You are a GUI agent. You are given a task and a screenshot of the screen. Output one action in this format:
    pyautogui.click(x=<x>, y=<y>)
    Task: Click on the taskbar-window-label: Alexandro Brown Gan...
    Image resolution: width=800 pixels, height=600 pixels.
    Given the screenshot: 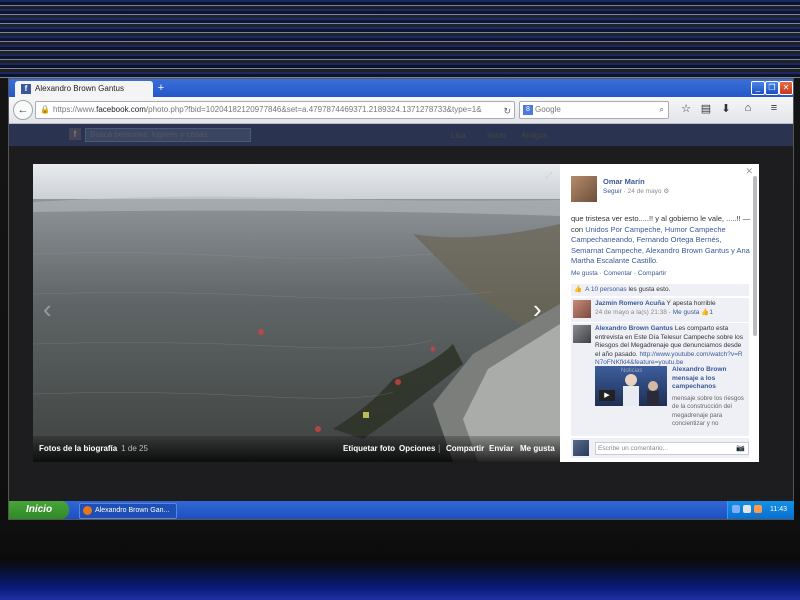 What is the action you would take?
    pyautogui.click(x=132, y=510)
    